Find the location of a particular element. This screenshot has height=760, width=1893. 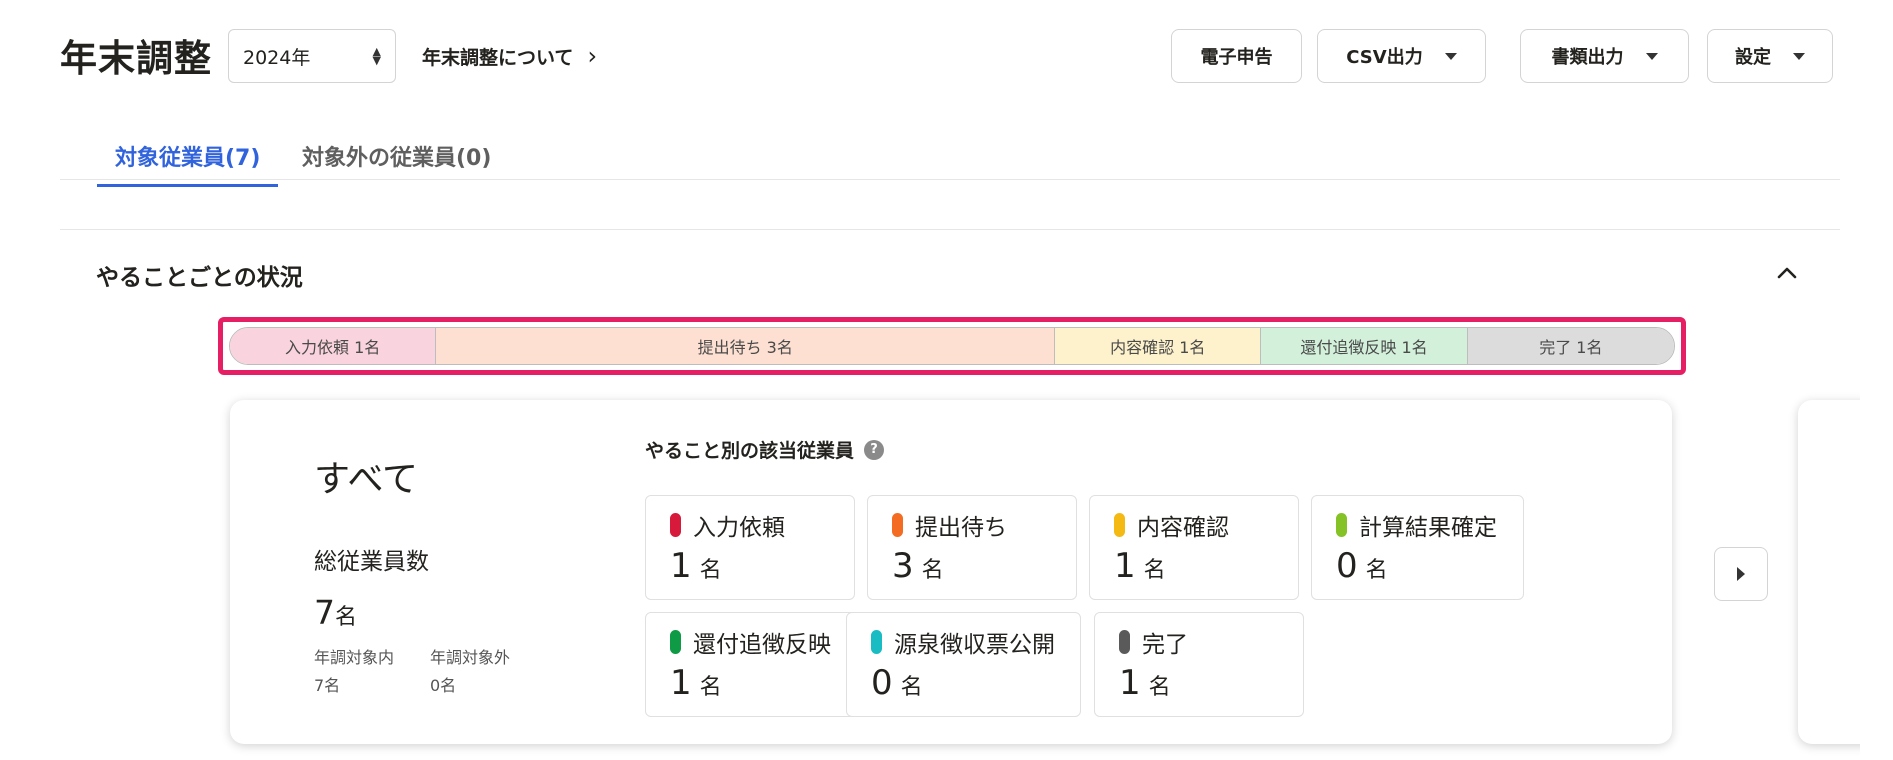

task-label-text: 入力依頼 is located at coordinates (739, 528).